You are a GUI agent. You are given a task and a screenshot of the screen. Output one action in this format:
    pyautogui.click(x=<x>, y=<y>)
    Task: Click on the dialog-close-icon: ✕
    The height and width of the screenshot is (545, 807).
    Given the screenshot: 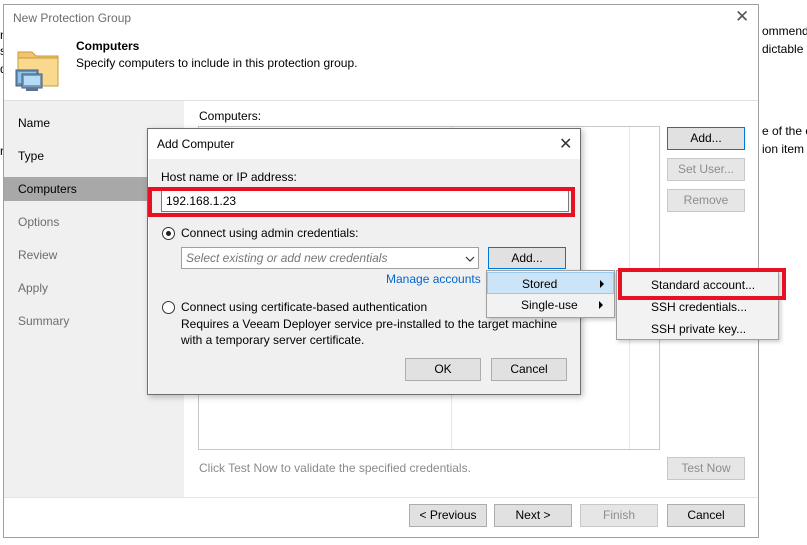 What is the action you would take?
    pyautogui.click(x=565, y=144)
    